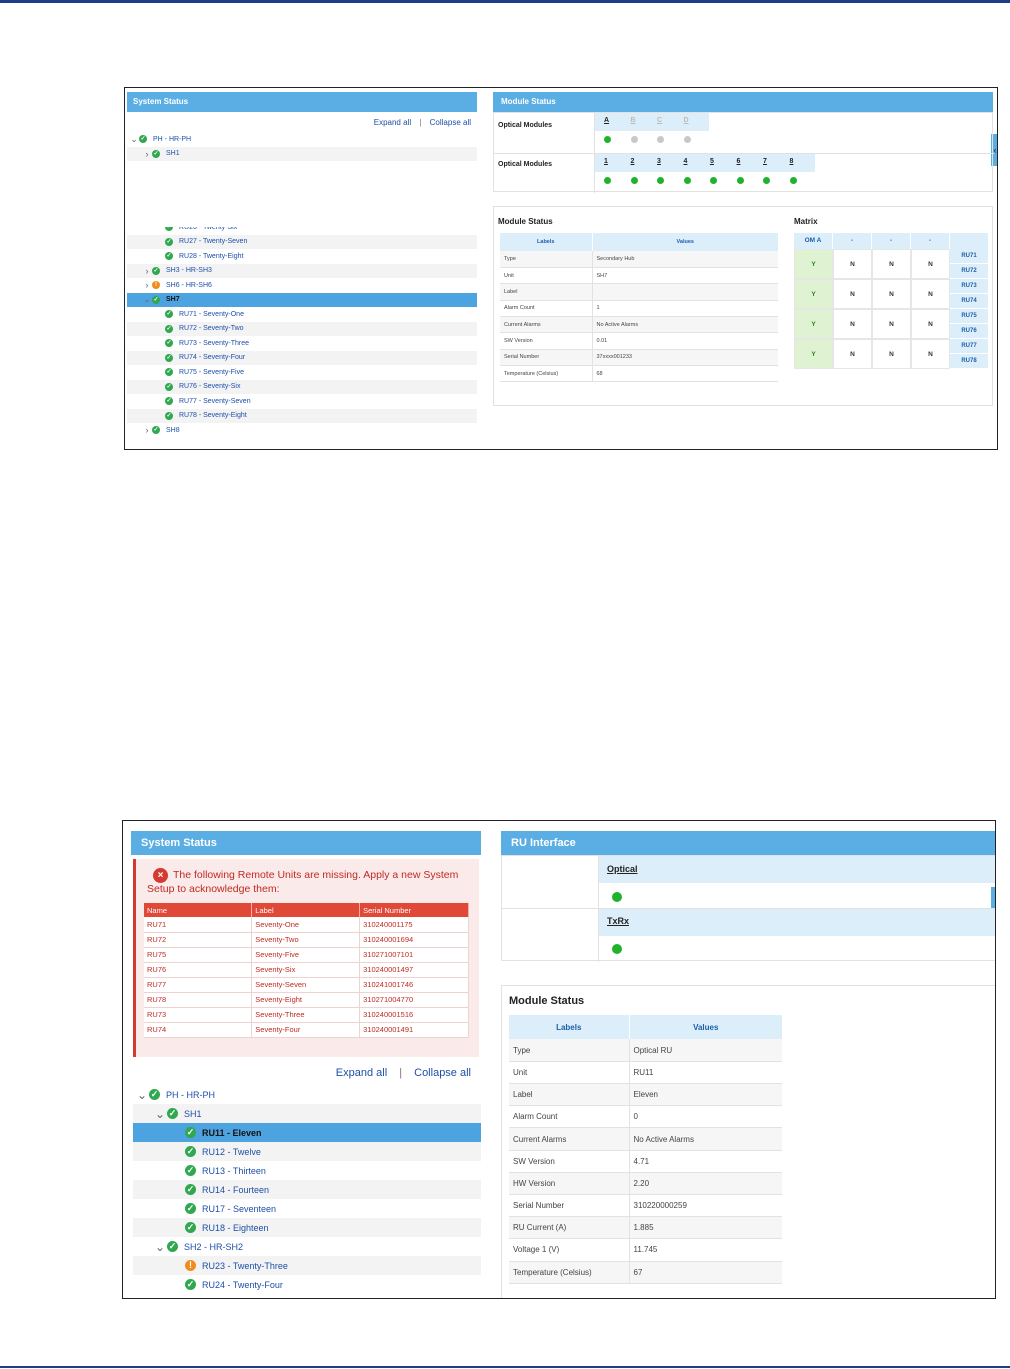 This screenshot has width=1010, height=1369. I want to click on table-row: Type Optical RU, so click(645, 1050).